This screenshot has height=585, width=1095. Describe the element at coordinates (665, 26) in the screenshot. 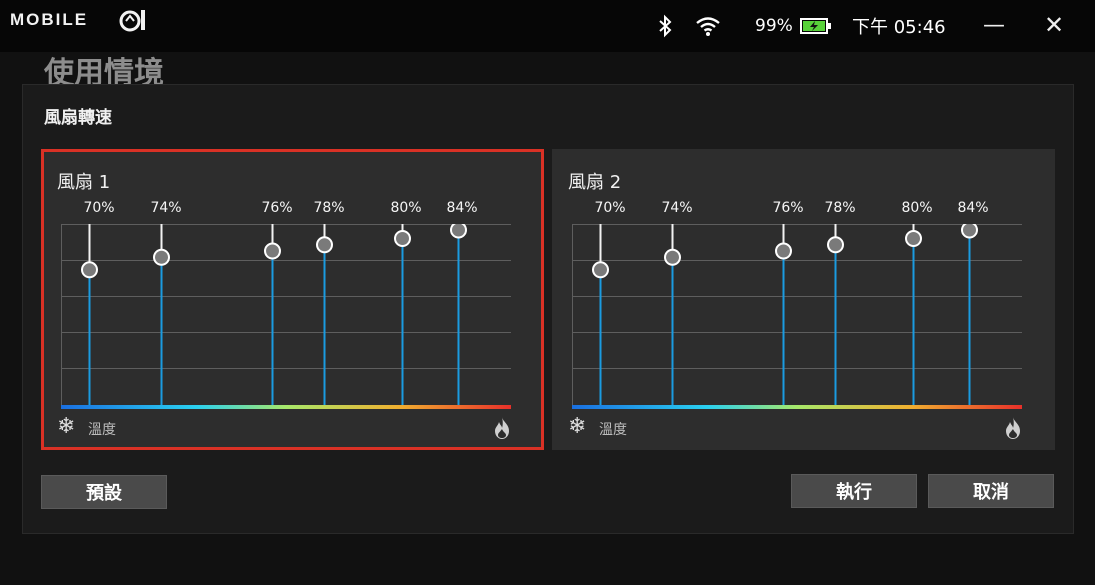

I see `bluetooth-icon` at that location.